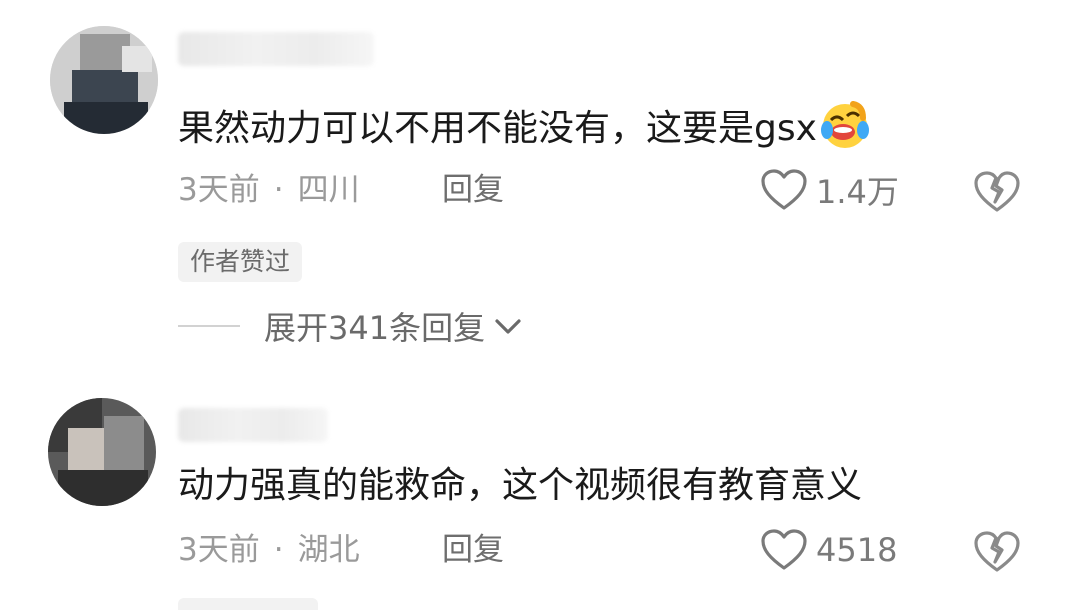 The width and height of the screenshot is (1080, 610). What do you see at coordinates (269, 550) in the screenshot?
I see `comment-meta: 3天前 · 湖北` at bounding box center [269, 550].